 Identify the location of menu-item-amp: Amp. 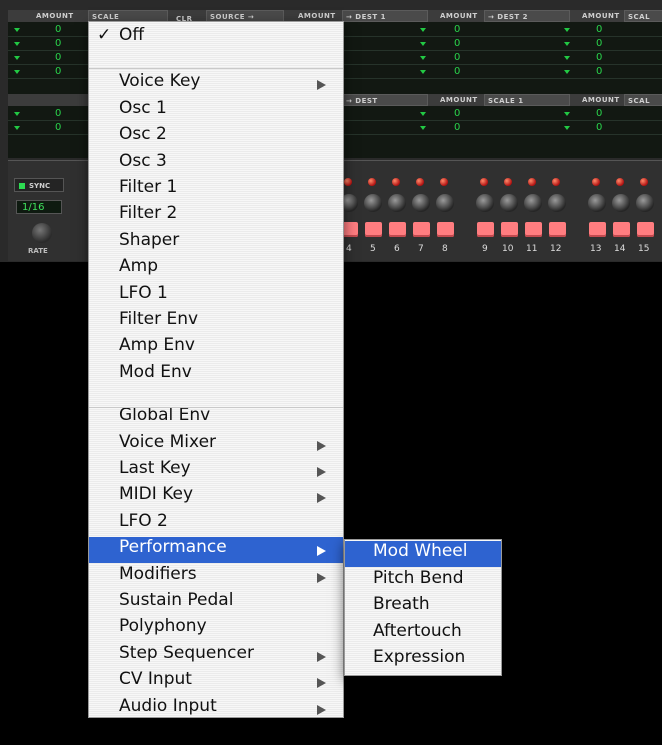
(216, 269).